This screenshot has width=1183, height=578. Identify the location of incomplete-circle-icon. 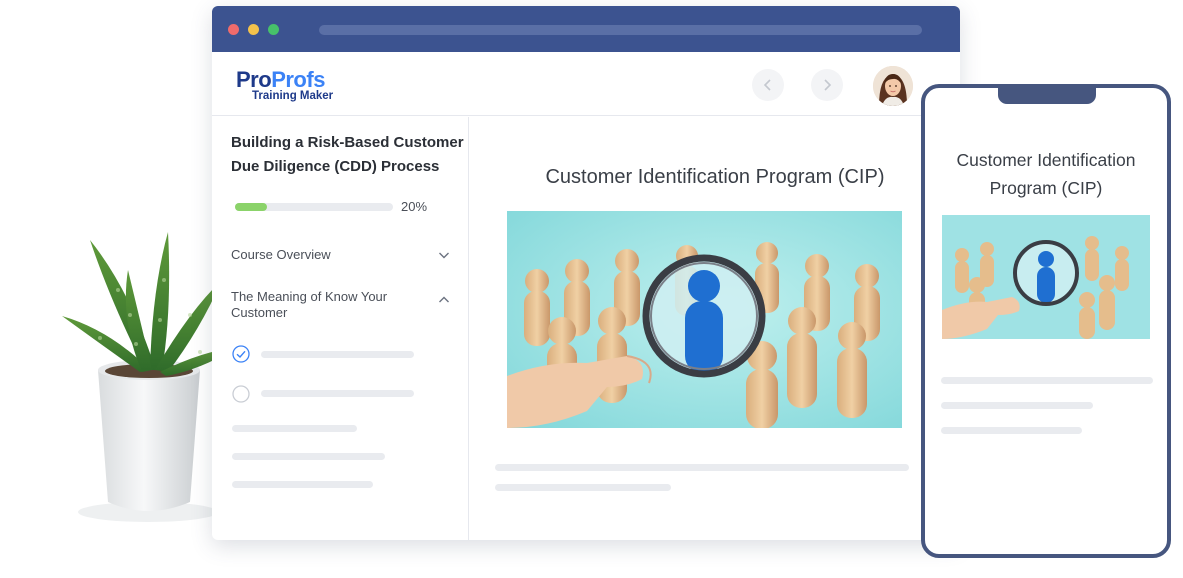
(241, 394).